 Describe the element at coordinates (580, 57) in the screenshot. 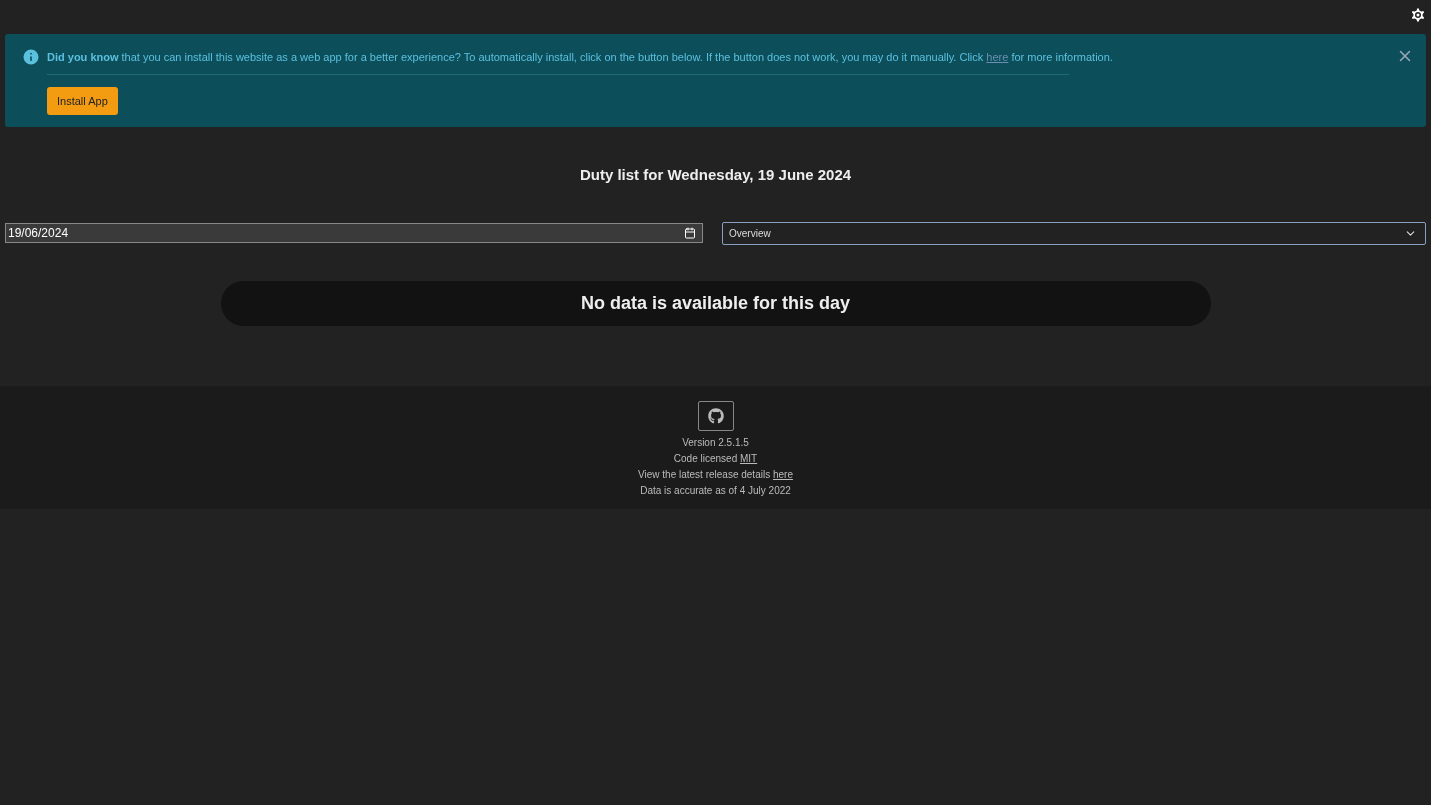

I see `alert-message: Did you know that you can install this website as a web app for a better experience? To automatically install, click on the button below. If the button does not work, you may do it manually. Click here for more information.` at that location.